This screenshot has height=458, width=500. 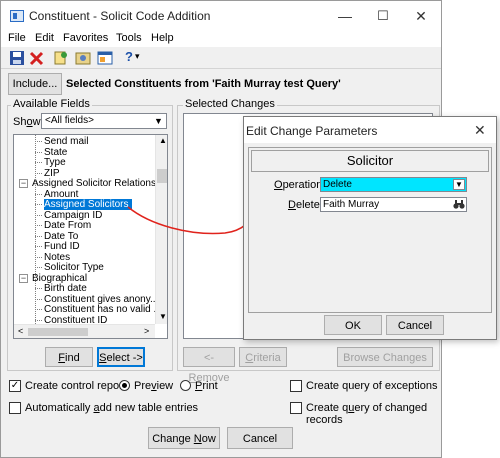 What do you see at coordinates (55, 162) in the screenshot?
I see `tree-item: Type` at bounding box center [55, 162].